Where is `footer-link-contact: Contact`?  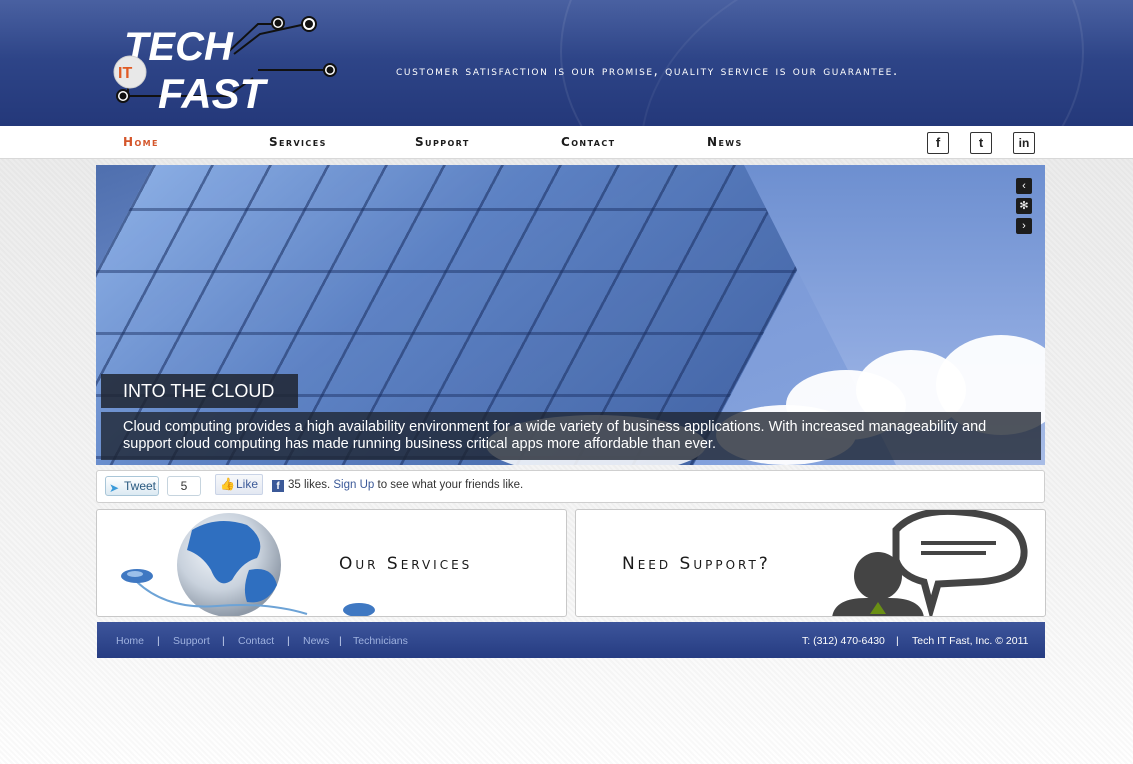
footer-link-contact: Contact is located at coordinates (256, 641).